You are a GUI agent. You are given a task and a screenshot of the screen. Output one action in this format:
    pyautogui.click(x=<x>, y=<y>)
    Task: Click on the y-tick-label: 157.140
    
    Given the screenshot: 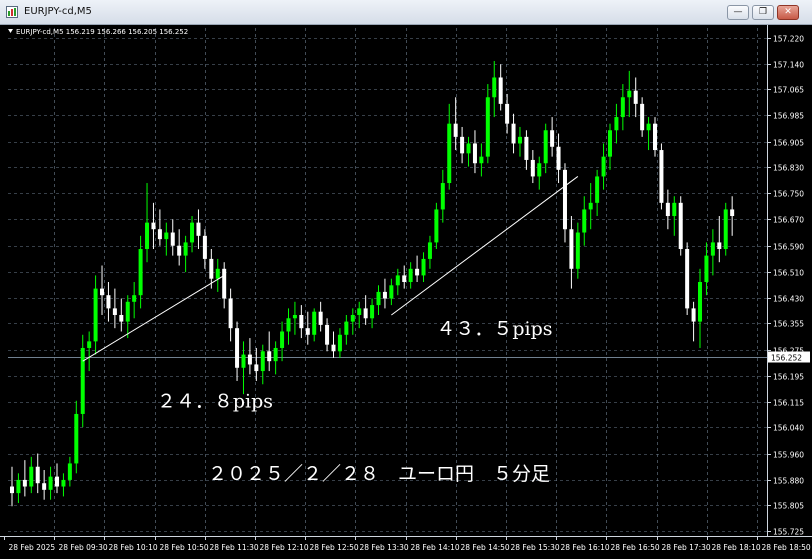 What is the action you would take?
    pyautogui.click(x=788, y=65)
    